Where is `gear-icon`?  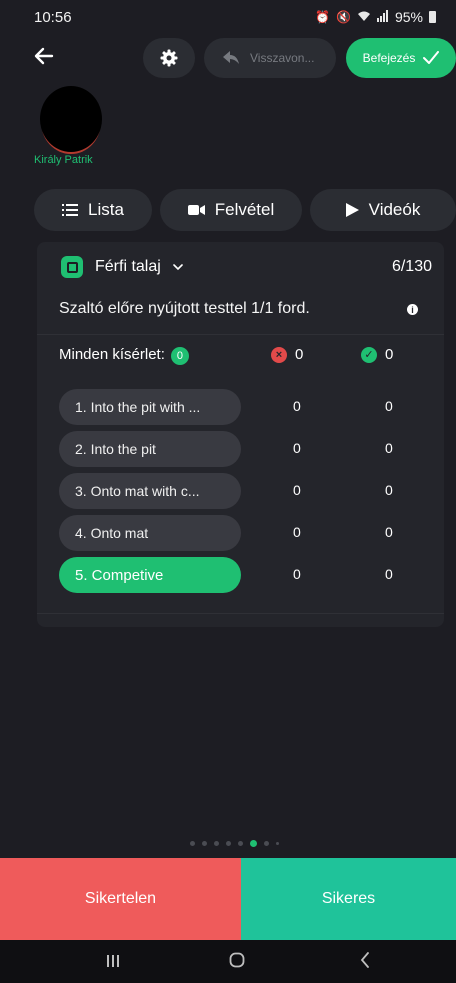 gear-icon is located at coordinates (169, 58).